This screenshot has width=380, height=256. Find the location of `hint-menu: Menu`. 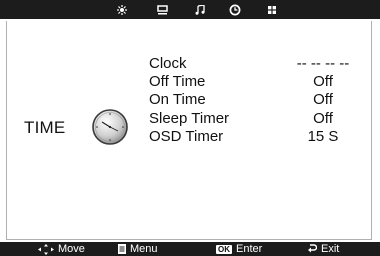

hint-menu: Menu is located at coordinates (138, 249).